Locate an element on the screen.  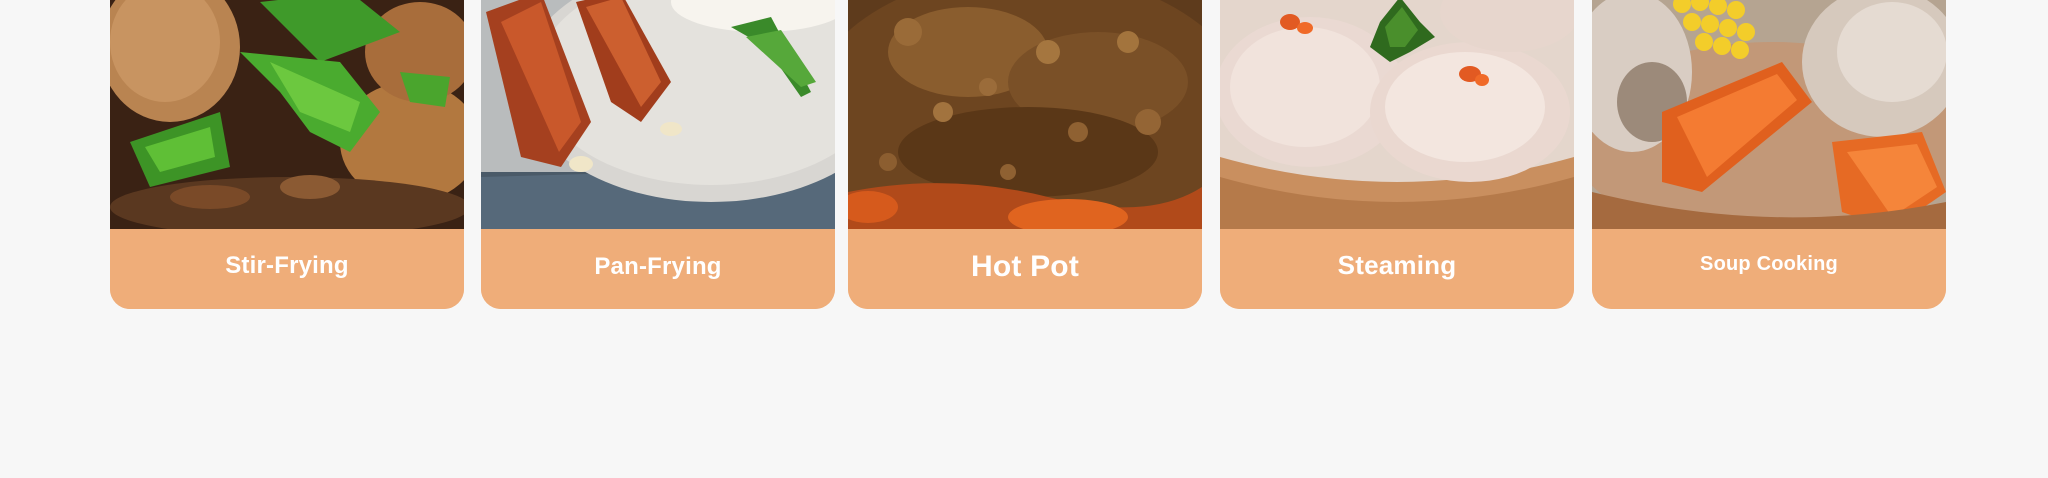
card-label-bar: Stir-Frying is located at coordinates (287, 269).